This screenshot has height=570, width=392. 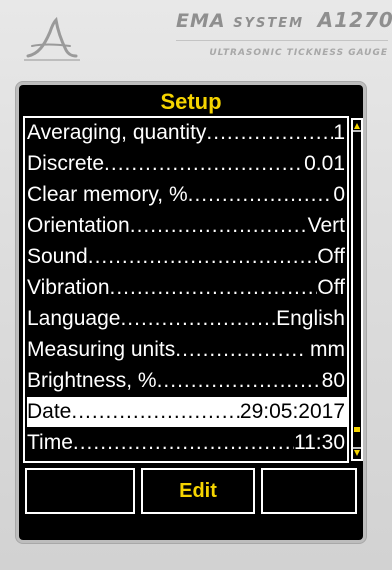 What do you see at coordinates (357, 429) in the screenshot?
I see `scroll-thumb` at bounding box center [357, 429].